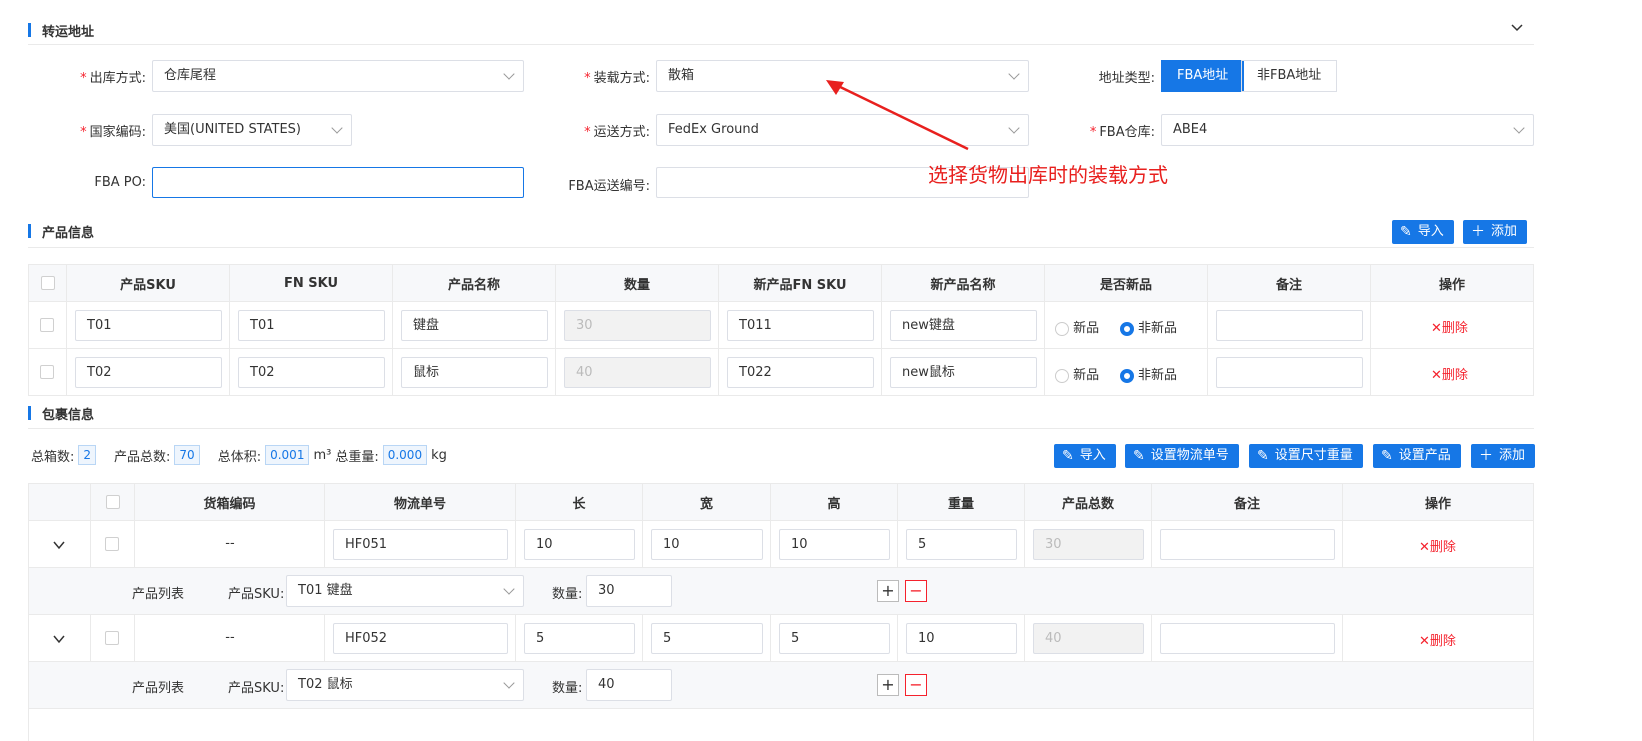  Describe the element at coordinates (579, 638) in the screenshot. I see `length-input: 5` at that location.